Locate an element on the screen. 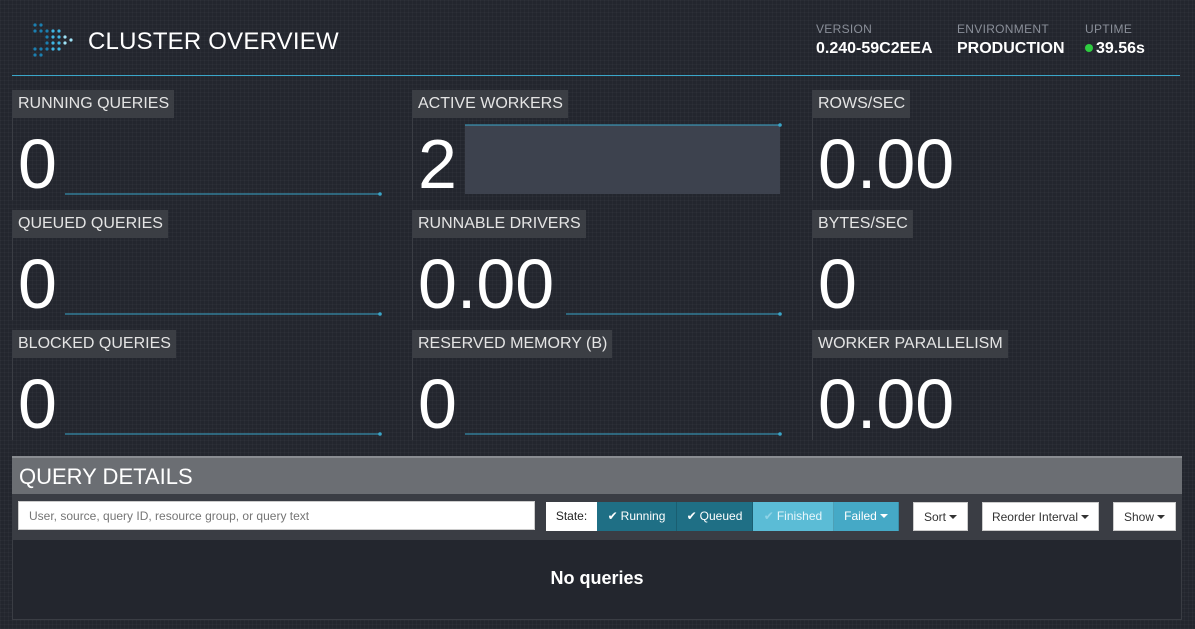 Image resolution: width=1195 pixels, height=629 pixels. version-info: VERSION 0.240-59C2EEA is located at coordinates (874, 40).